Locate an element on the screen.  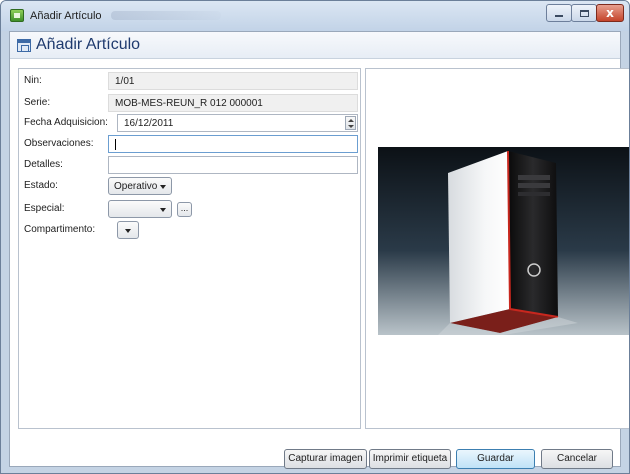
nin-field: 1/01 is located at coordinates (233, 81).